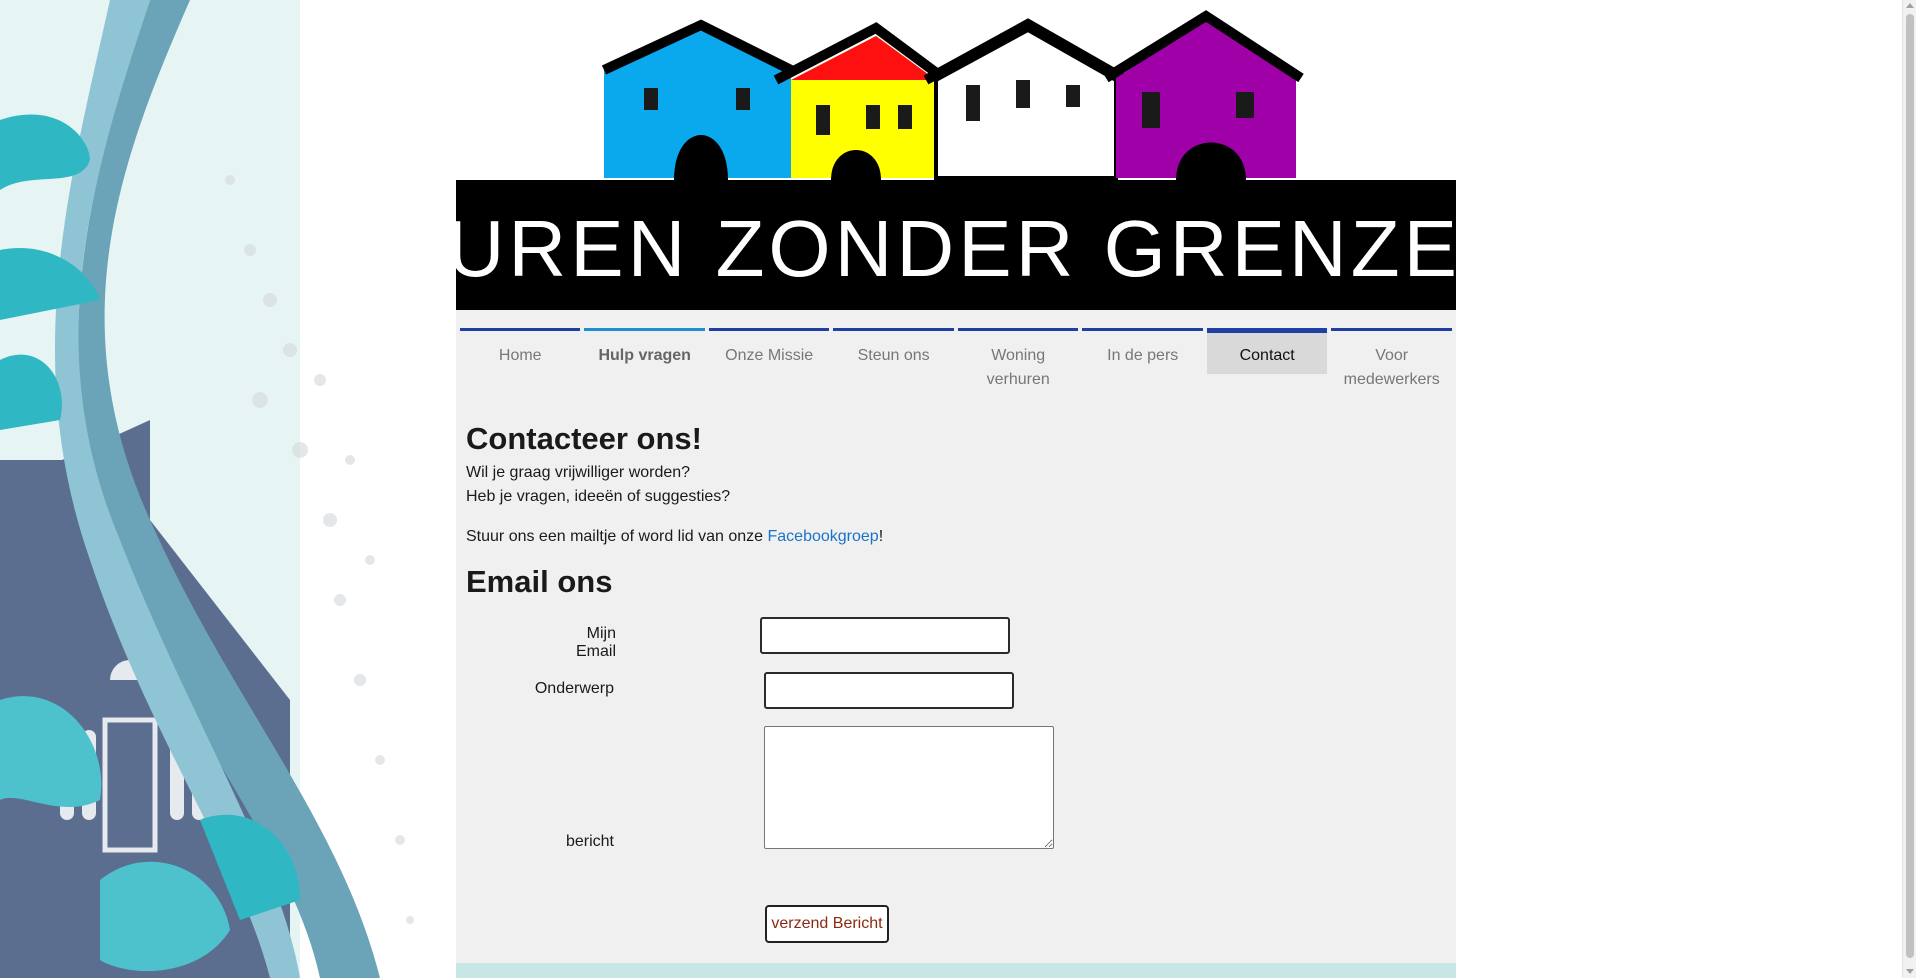 The image size is (1916, 978). Describe the element at coordinates (1391, 364) in the screenshot. I see `nav-item-voor-medewerkers: Voor medewerkers` at that location.